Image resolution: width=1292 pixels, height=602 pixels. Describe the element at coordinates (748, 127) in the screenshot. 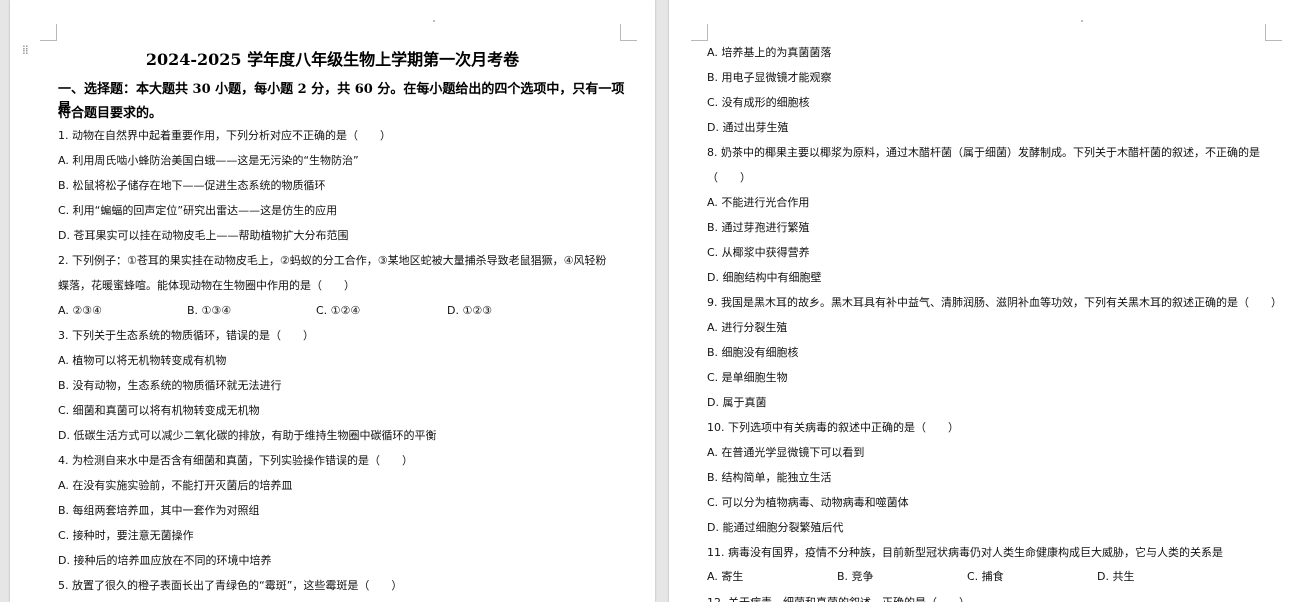

I see `text-line: D. 通过出芽生殖` at that location.